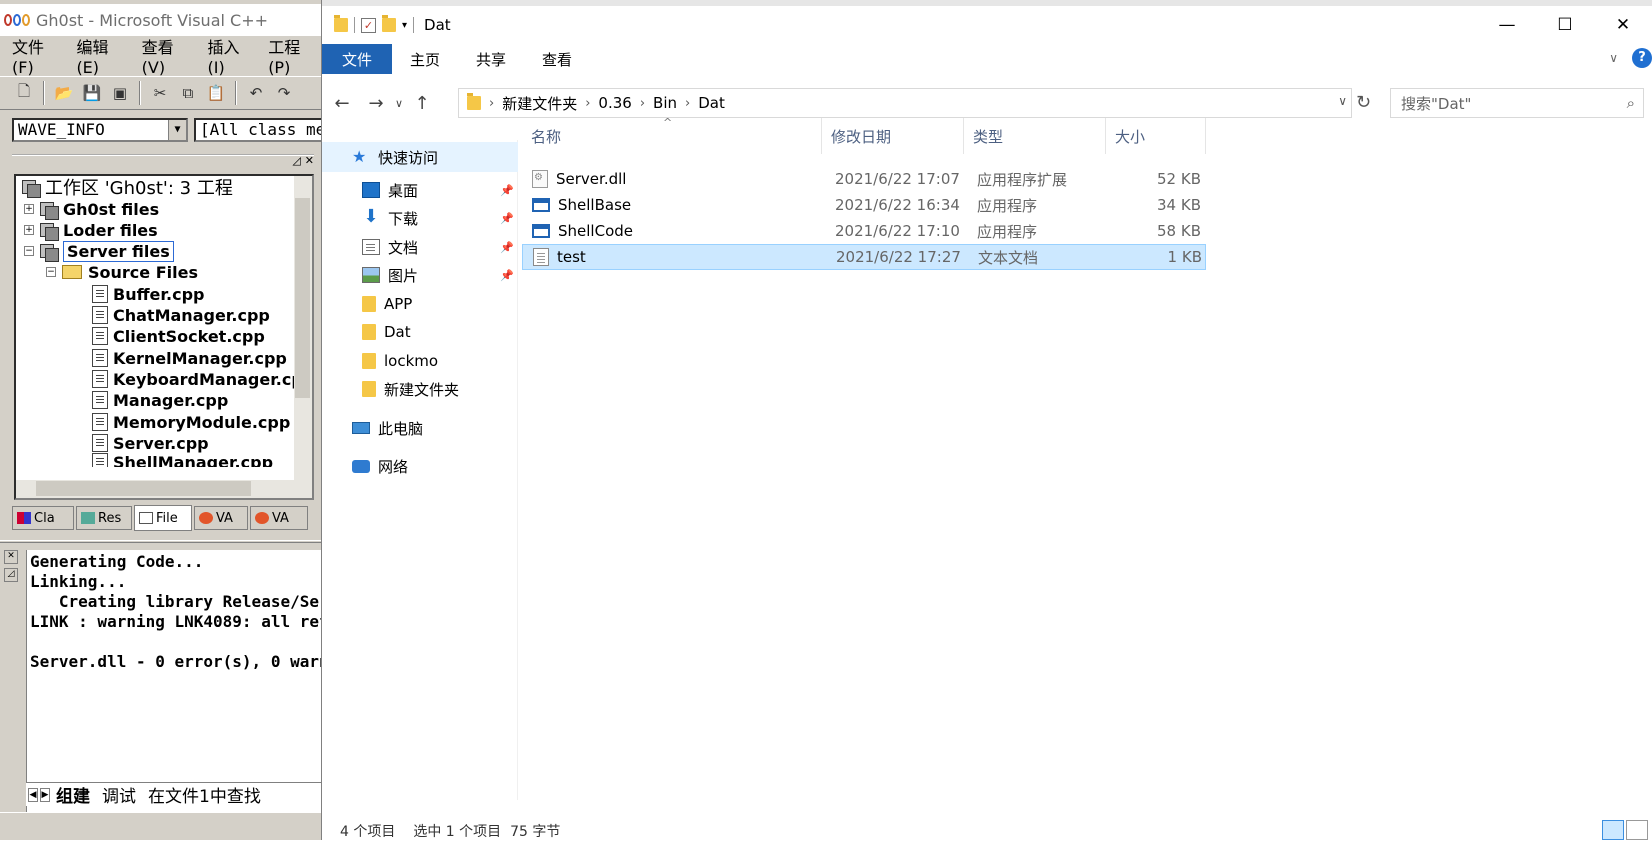 This screenshot has width=1652, height=846. Describe the element at coordinates (181, 315) in the screenshot. I see `tree-file: ChatManager.cpp` at that location.